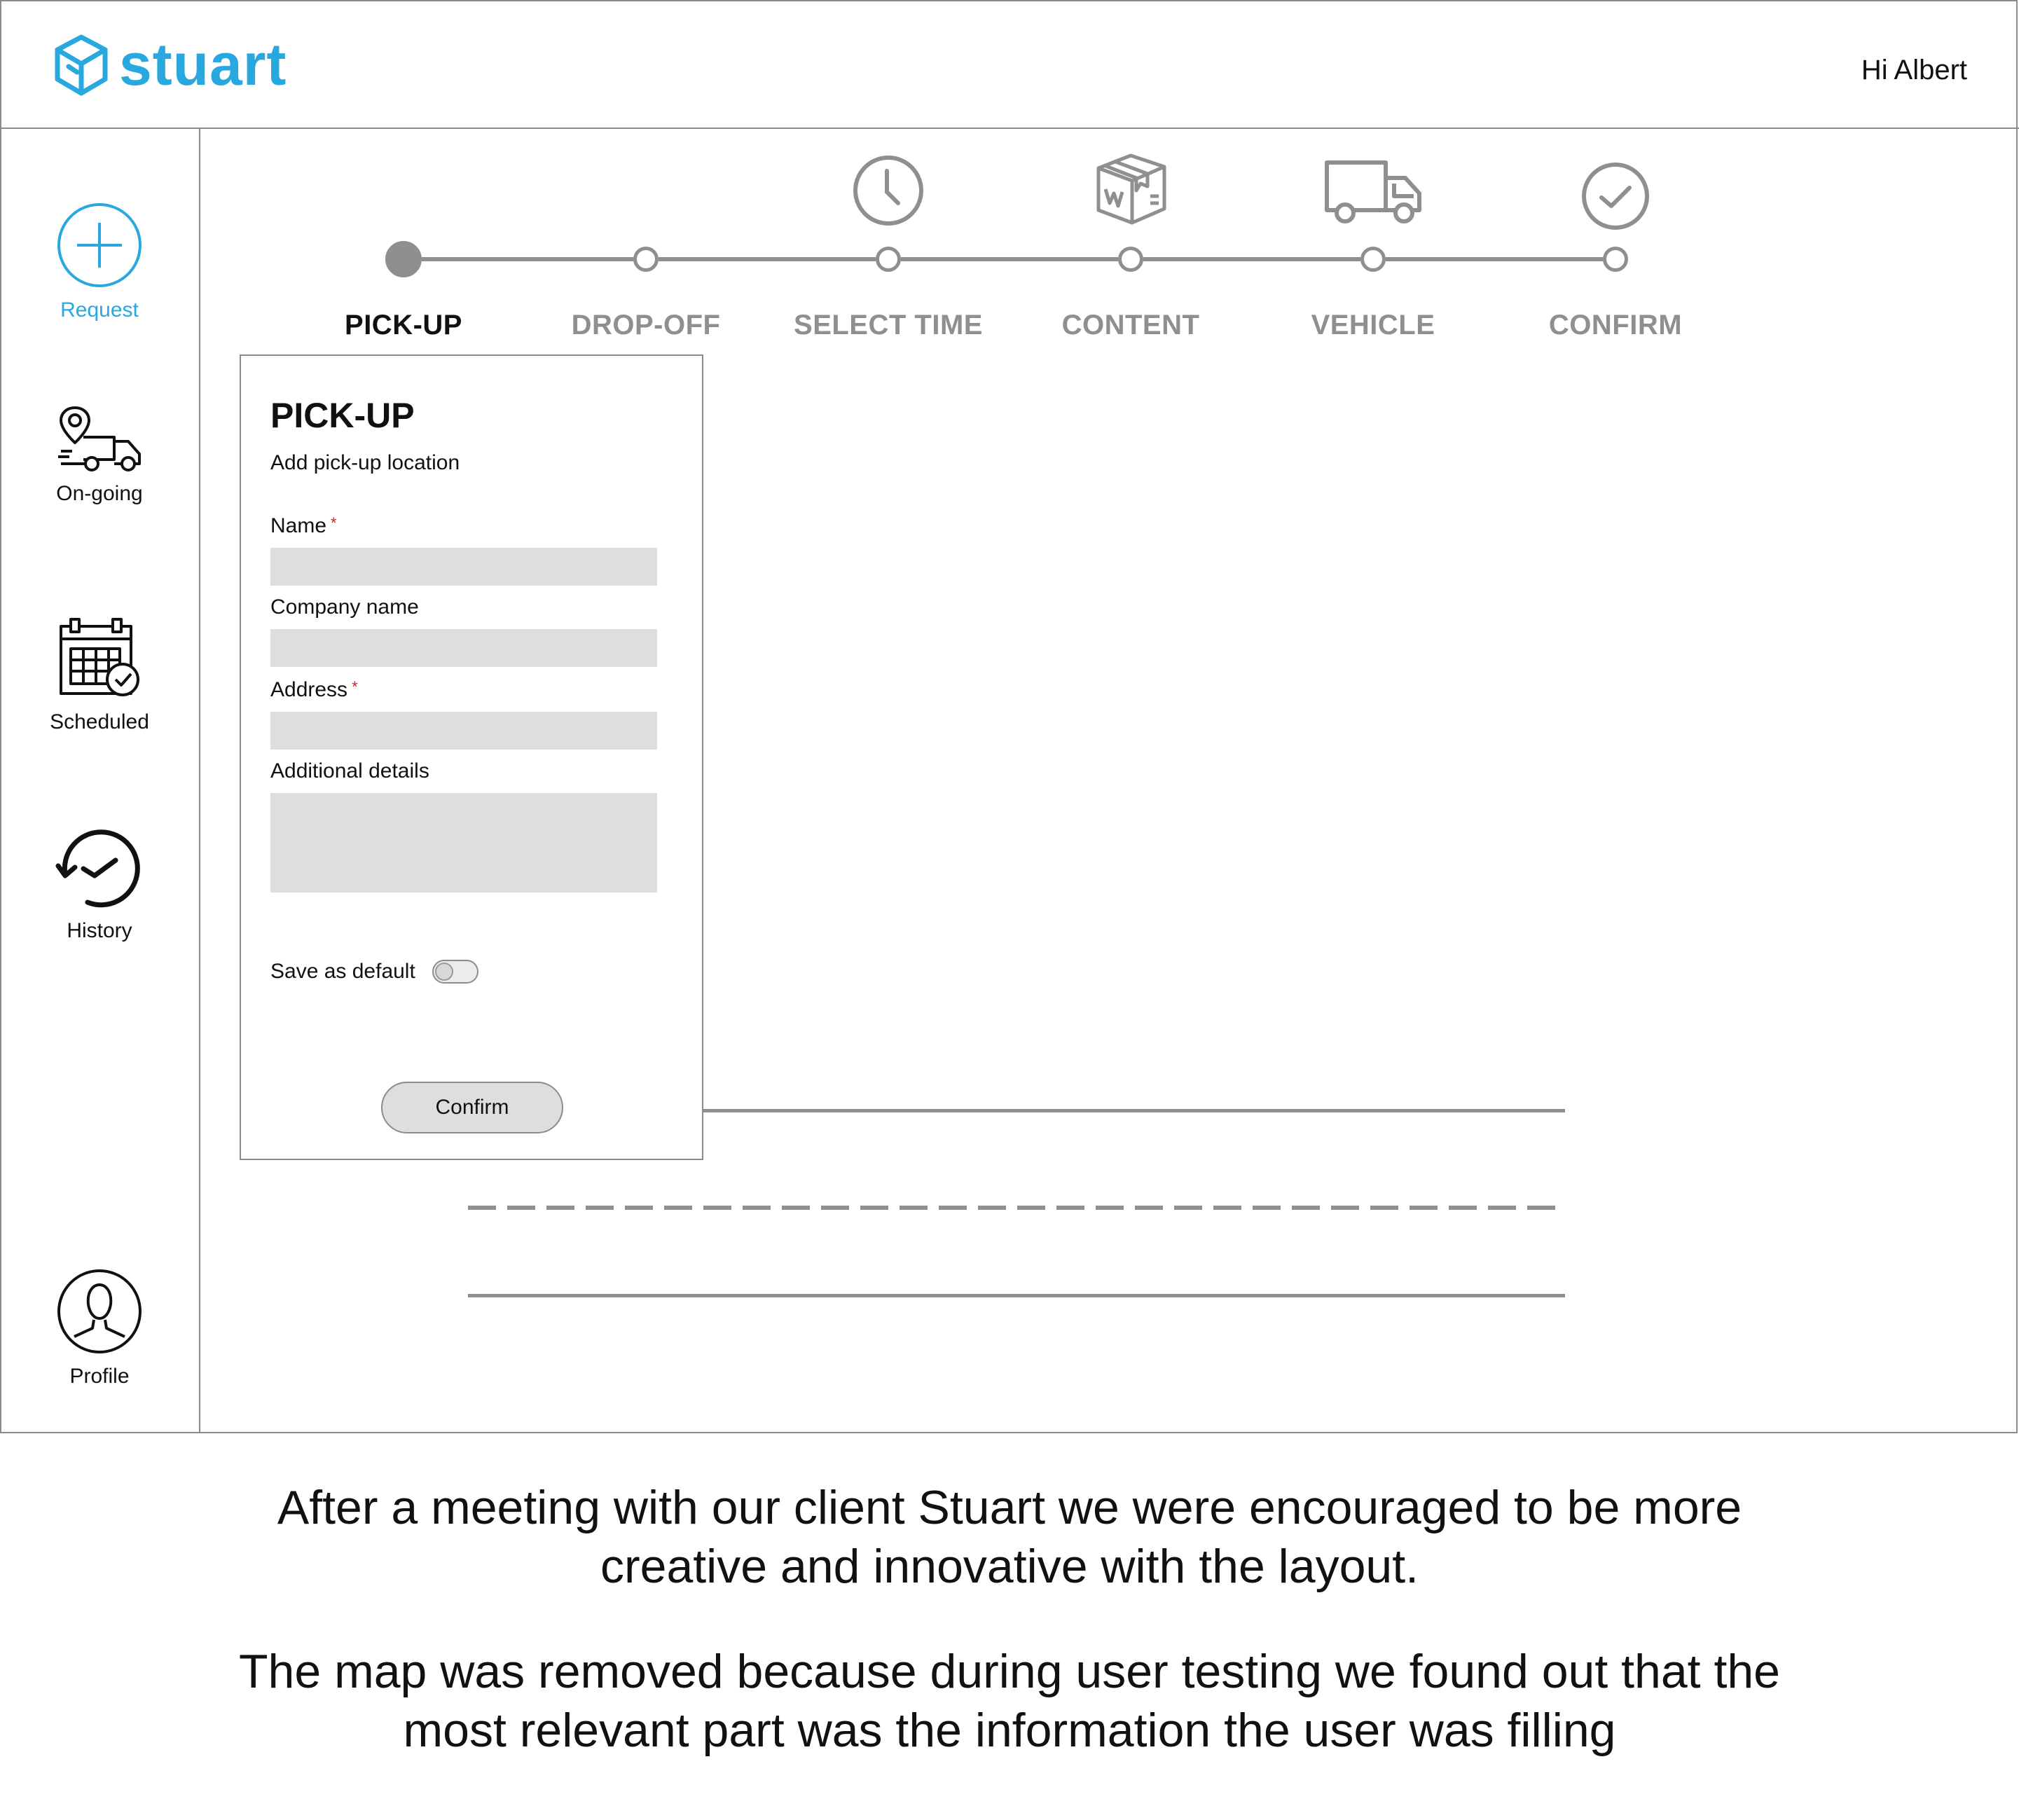  I want to click on step-dot-select-time, so click(888, 259).